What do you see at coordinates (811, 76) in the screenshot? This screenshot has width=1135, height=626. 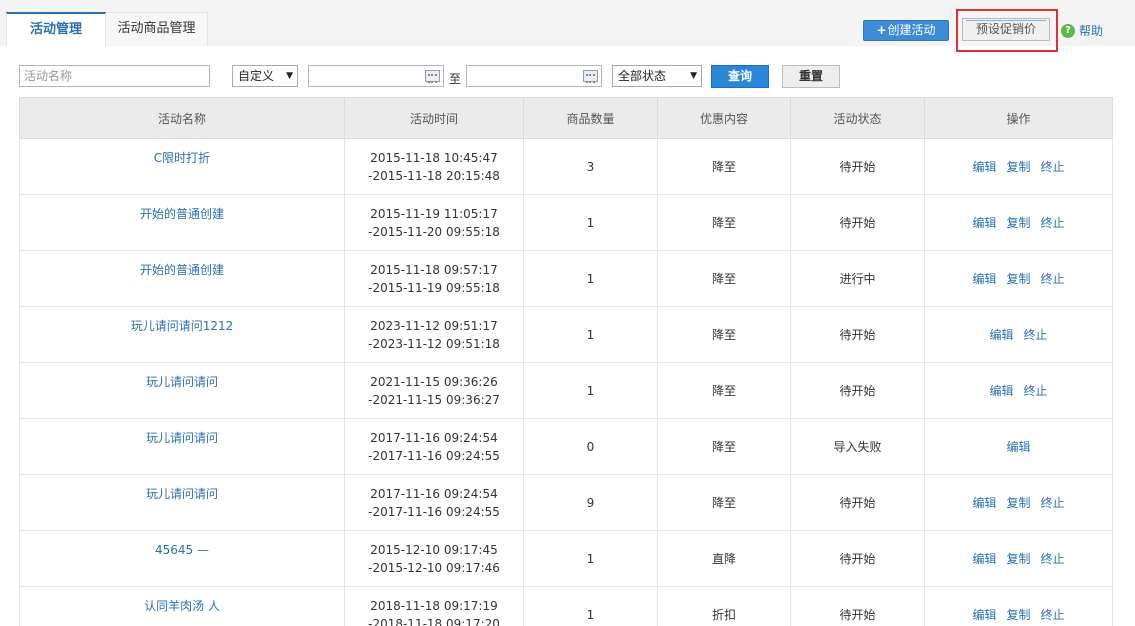 I see `reset-button: 重置` at bounding box center [811, 76].